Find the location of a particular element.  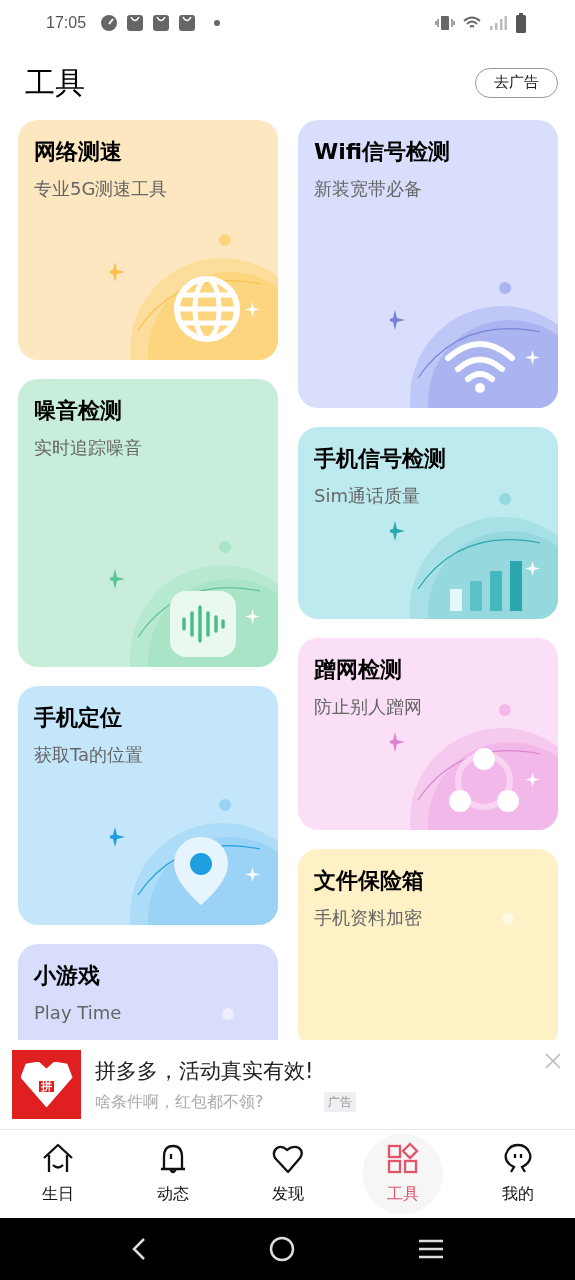

card-subtitle: 专业5G测速工具 is located at coordinates (101, 189).